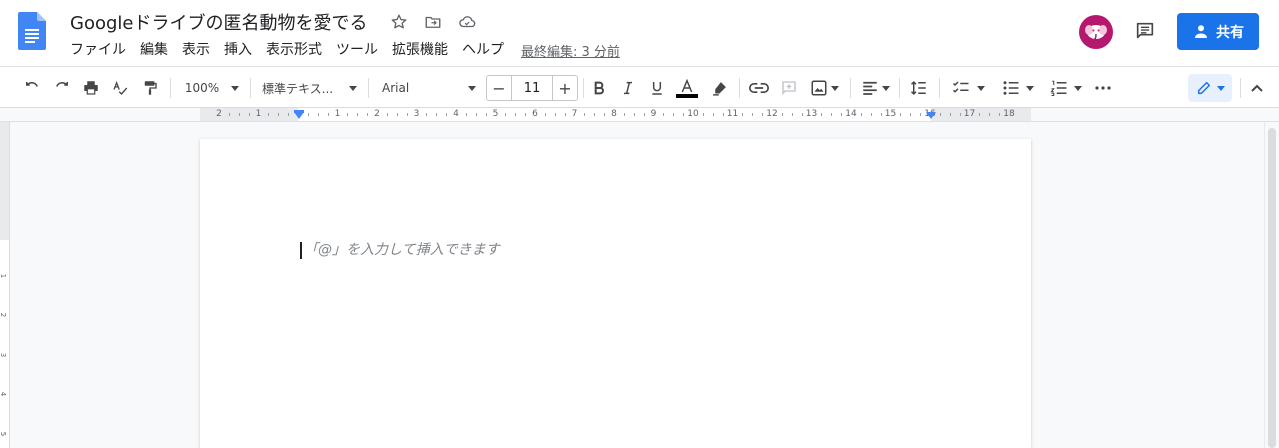 This screenshot has width=1279, height=448. Describe the element at coordinates (1145, 31) in the screenshot. I see `comment-history-button` at that location.